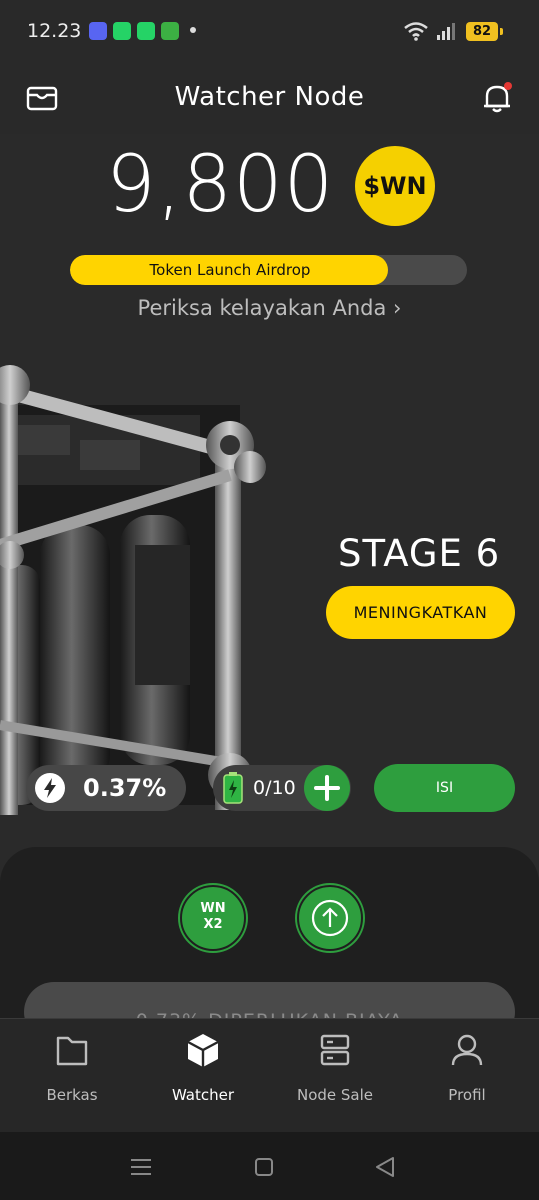 The width and height of the screenshot is (539, 1200). Describe the element at coordinates (264, 1167) in the screenshot. I see `home-icon` at that location.